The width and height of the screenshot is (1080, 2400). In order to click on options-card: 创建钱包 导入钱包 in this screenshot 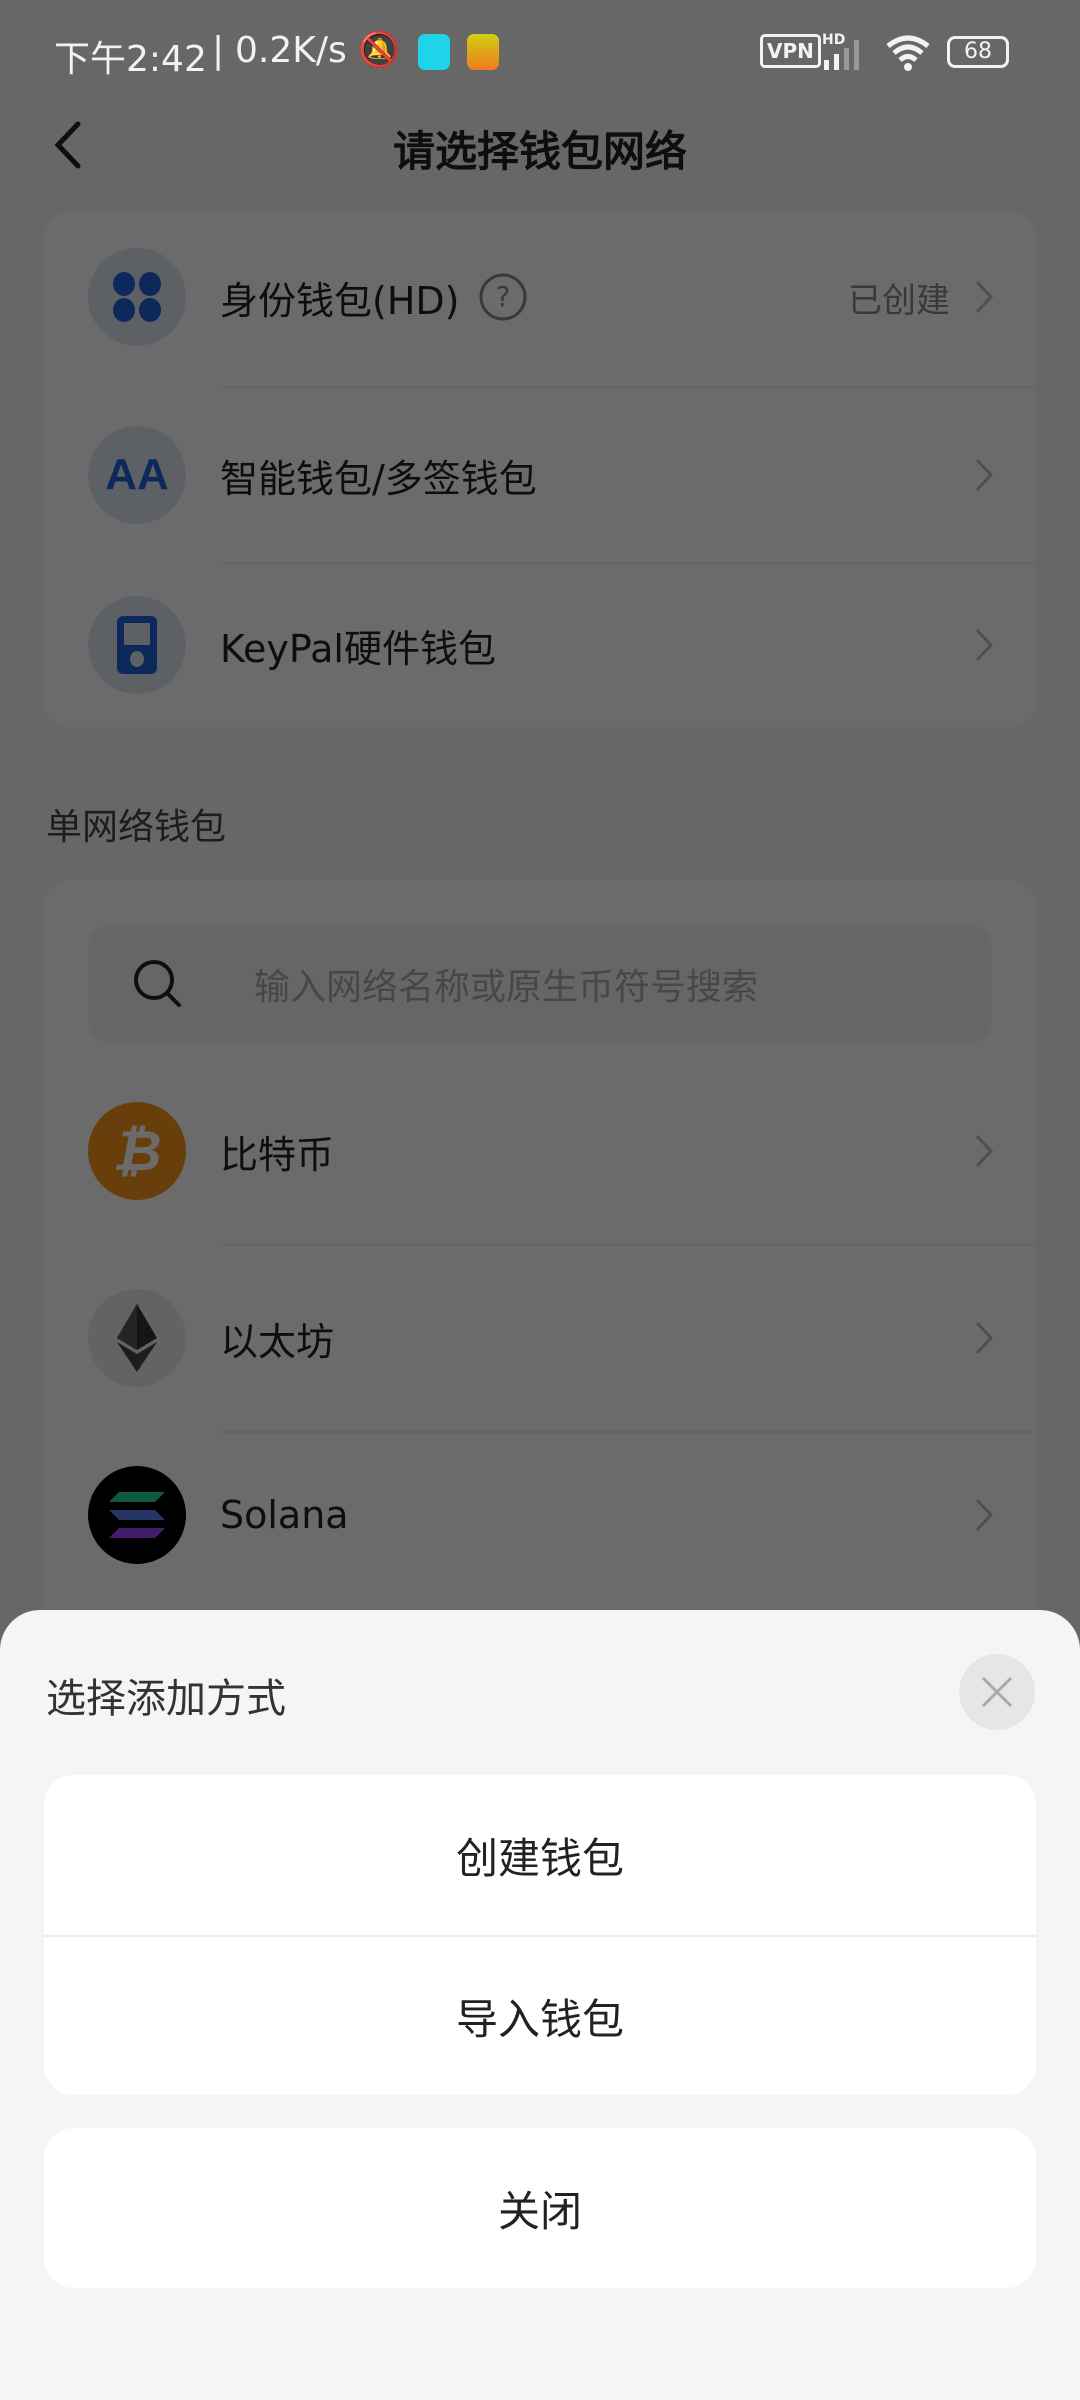, I will do `click(540, 1935)`.